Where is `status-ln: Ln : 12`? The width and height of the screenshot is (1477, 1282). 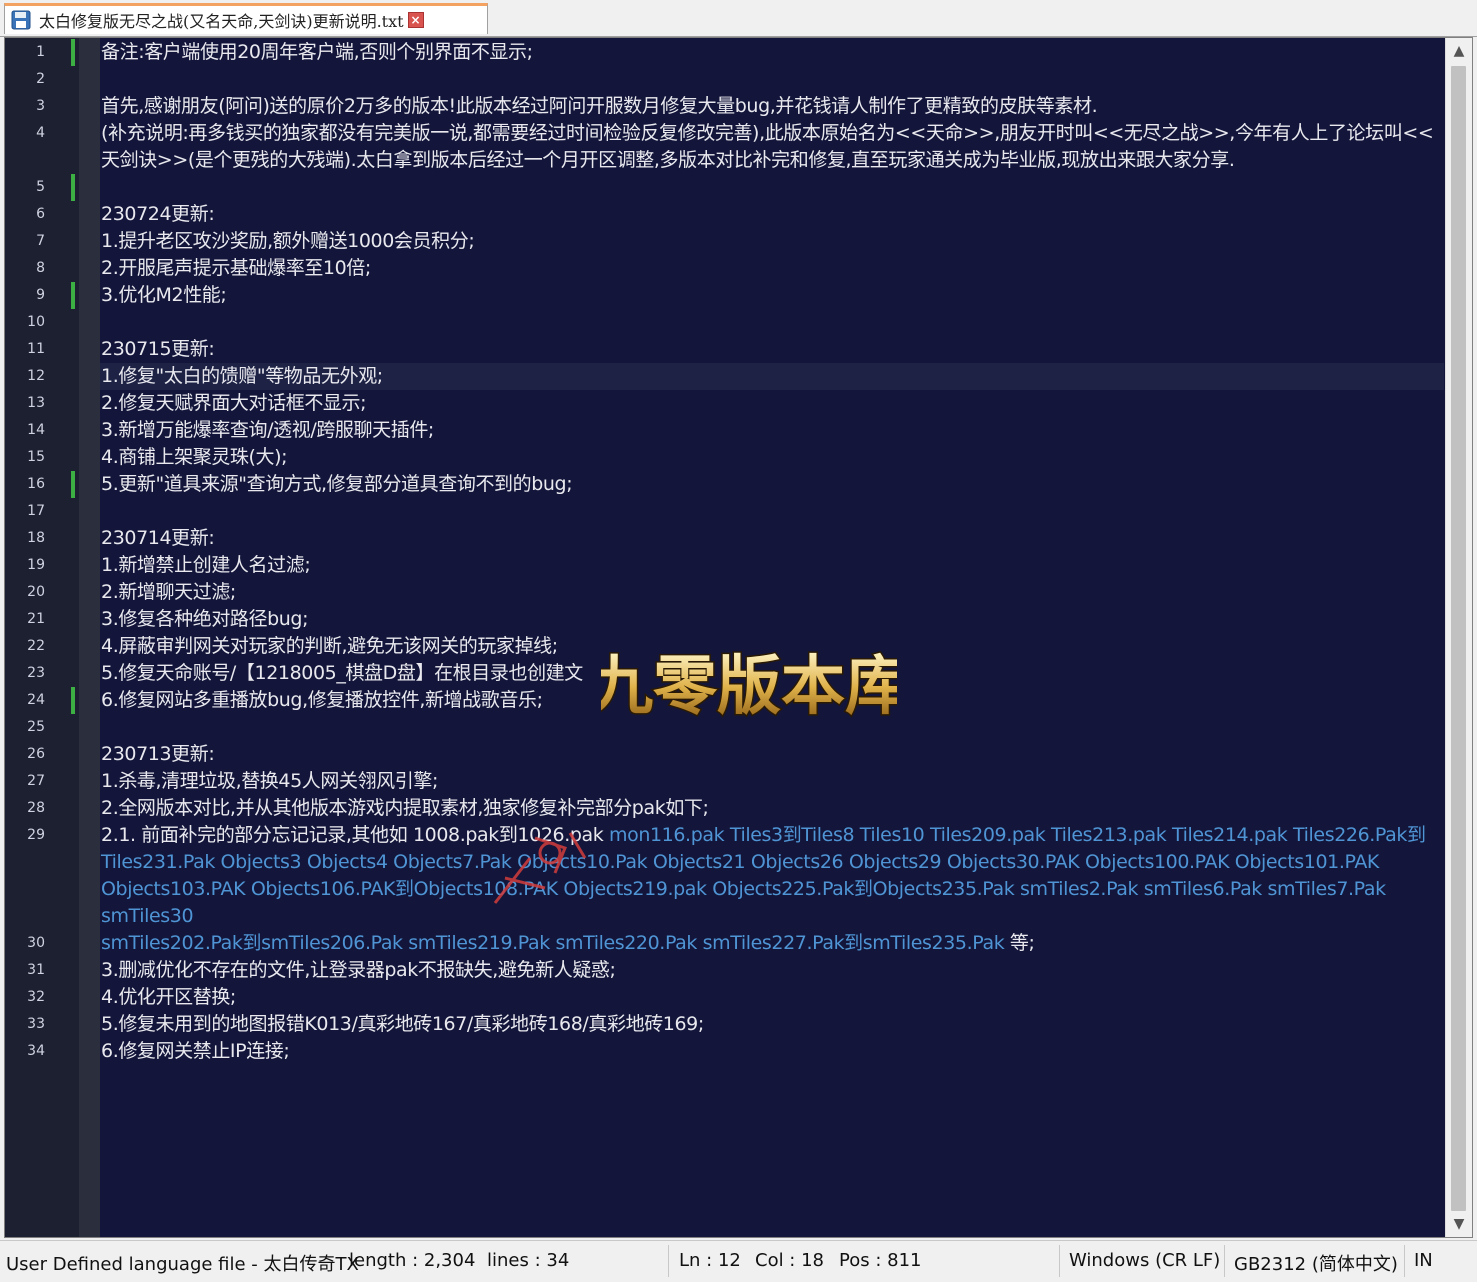 status-ln: Ln : 12 is located at coordinates (710, 1260).